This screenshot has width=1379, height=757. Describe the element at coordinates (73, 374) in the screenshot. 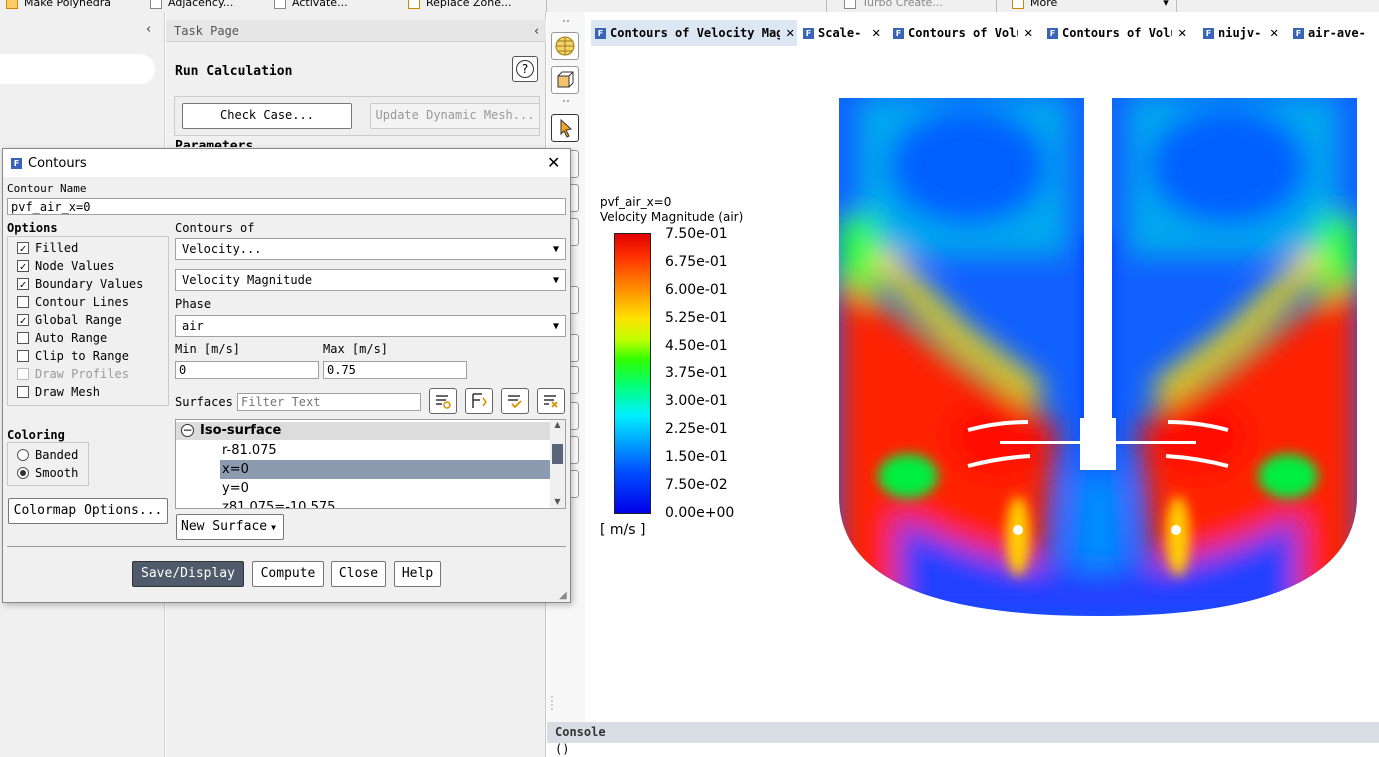

I see `draw-profiles-checkbox: Draw Profiles` at that location.